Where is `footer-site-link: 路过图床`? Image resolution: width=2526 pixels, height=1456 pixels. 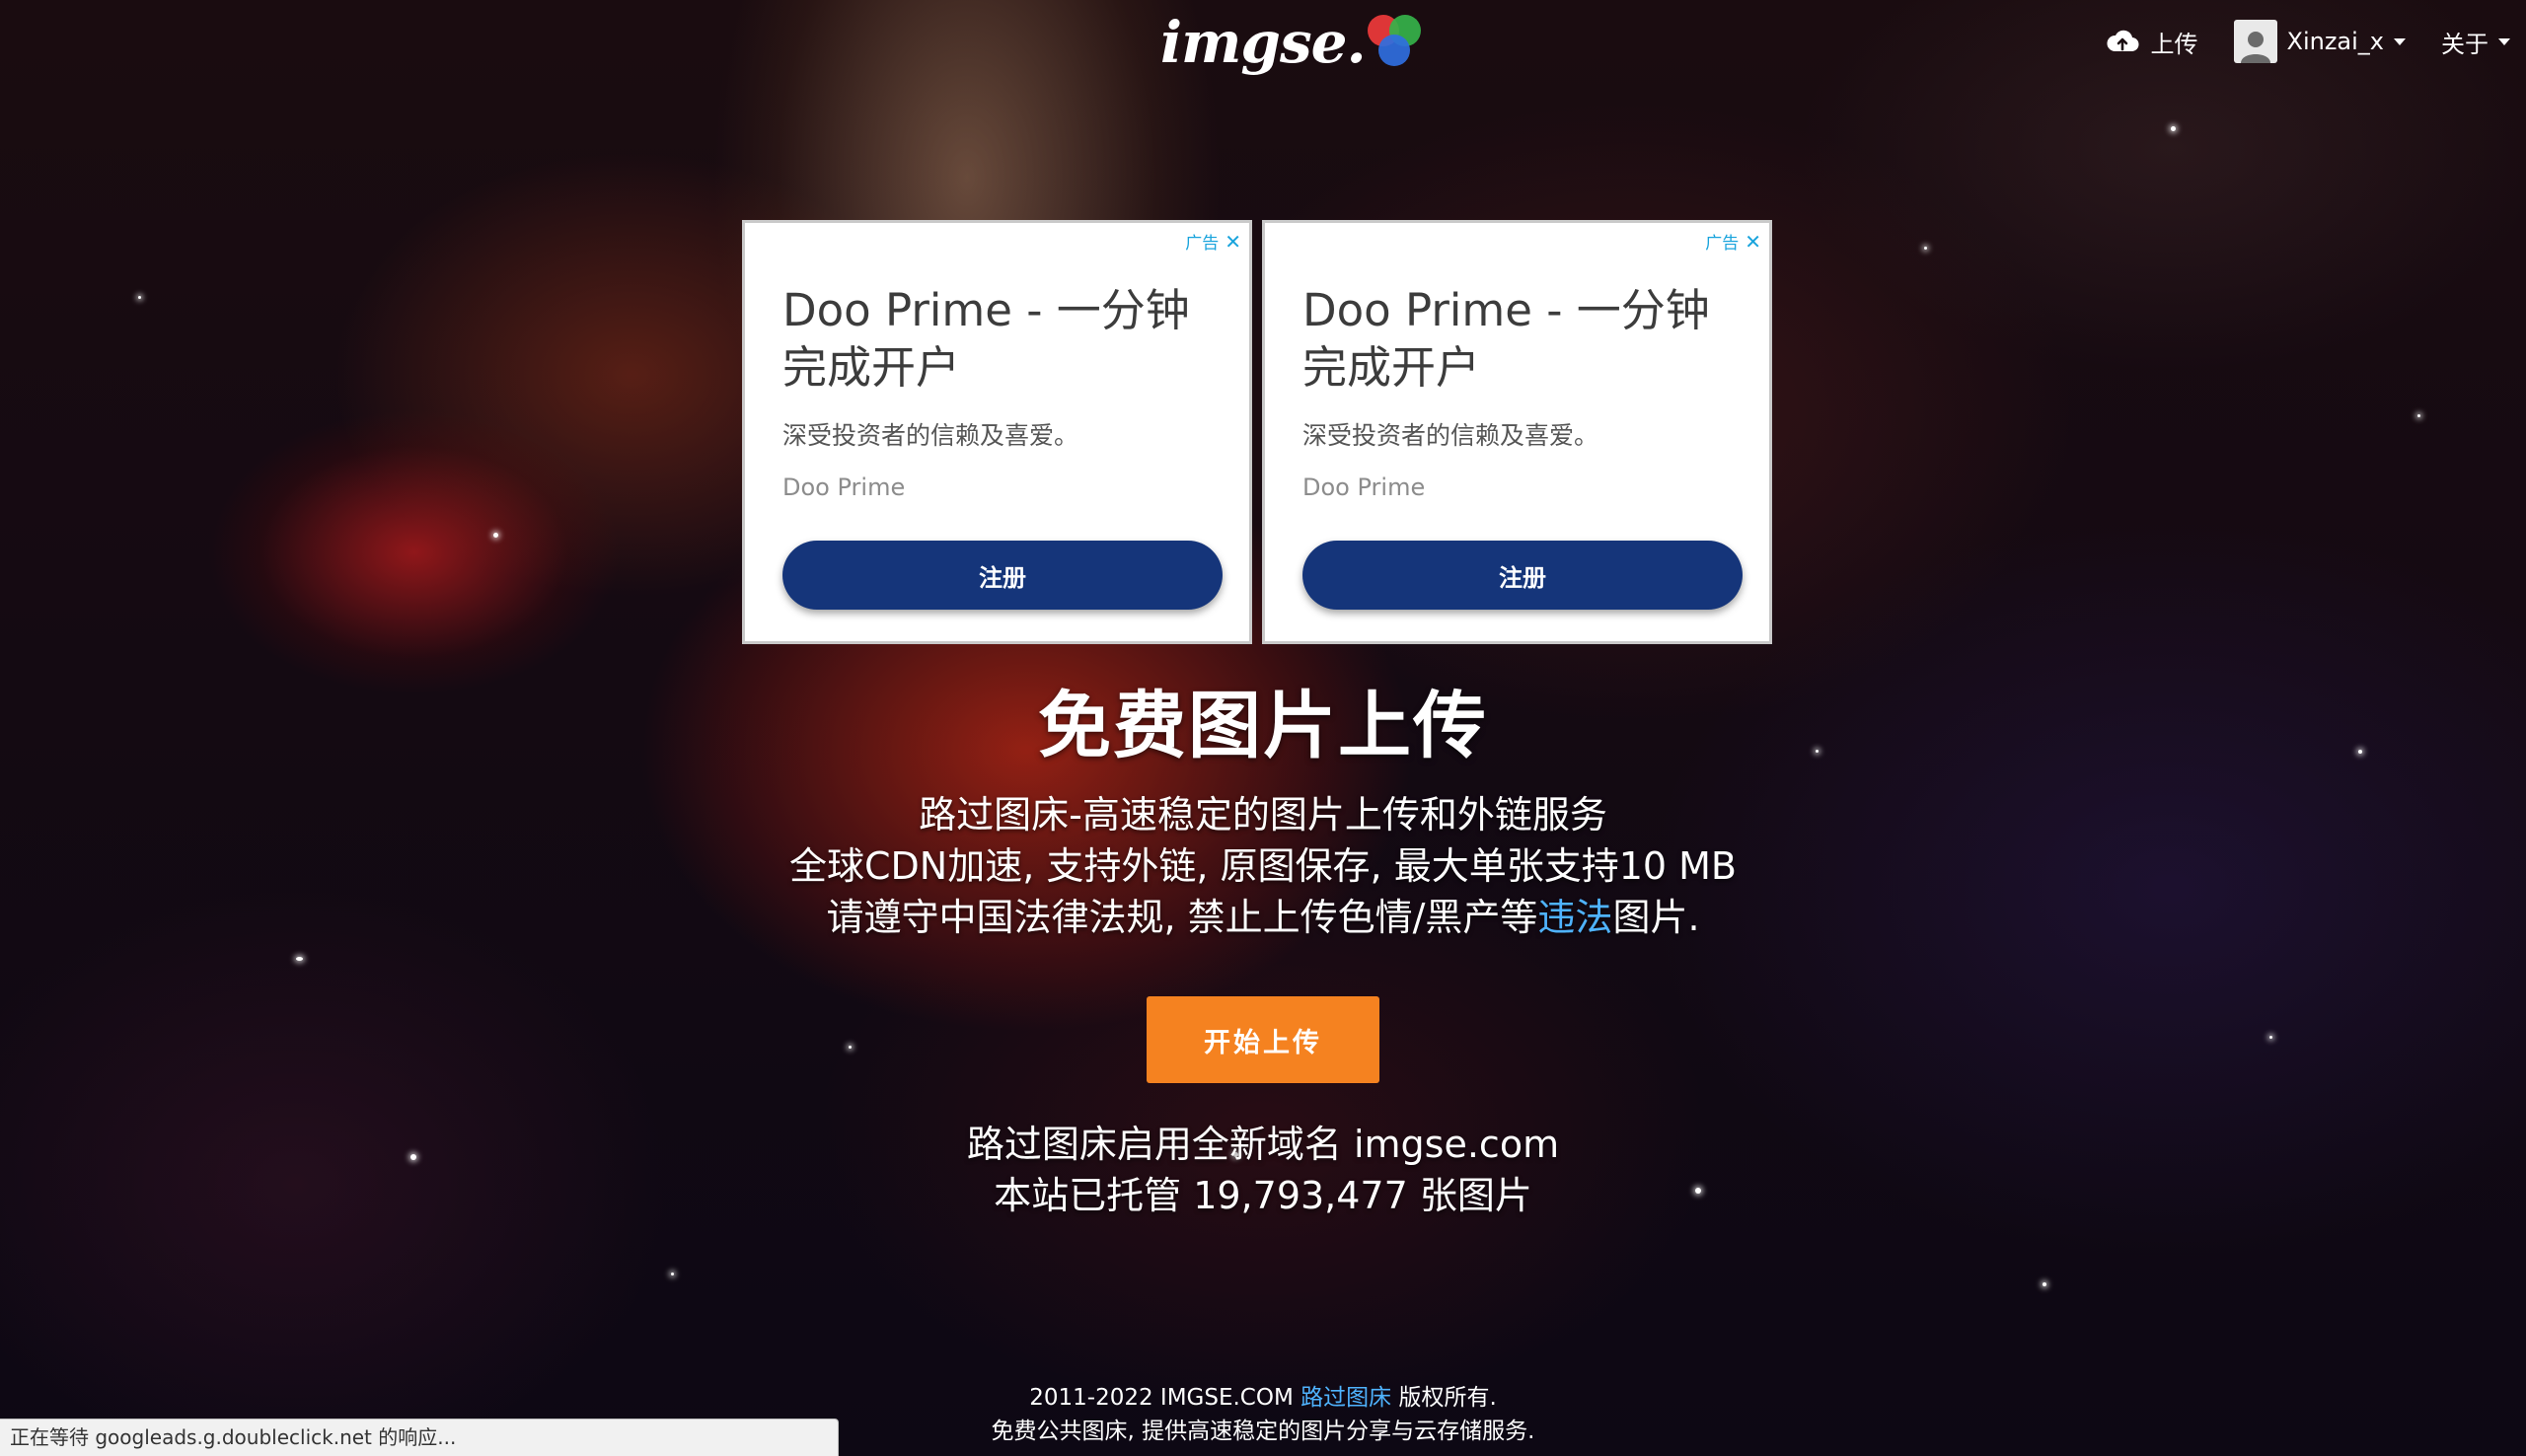
footer-site-link: 路过图床 is located at coordinates (1345, 1398).